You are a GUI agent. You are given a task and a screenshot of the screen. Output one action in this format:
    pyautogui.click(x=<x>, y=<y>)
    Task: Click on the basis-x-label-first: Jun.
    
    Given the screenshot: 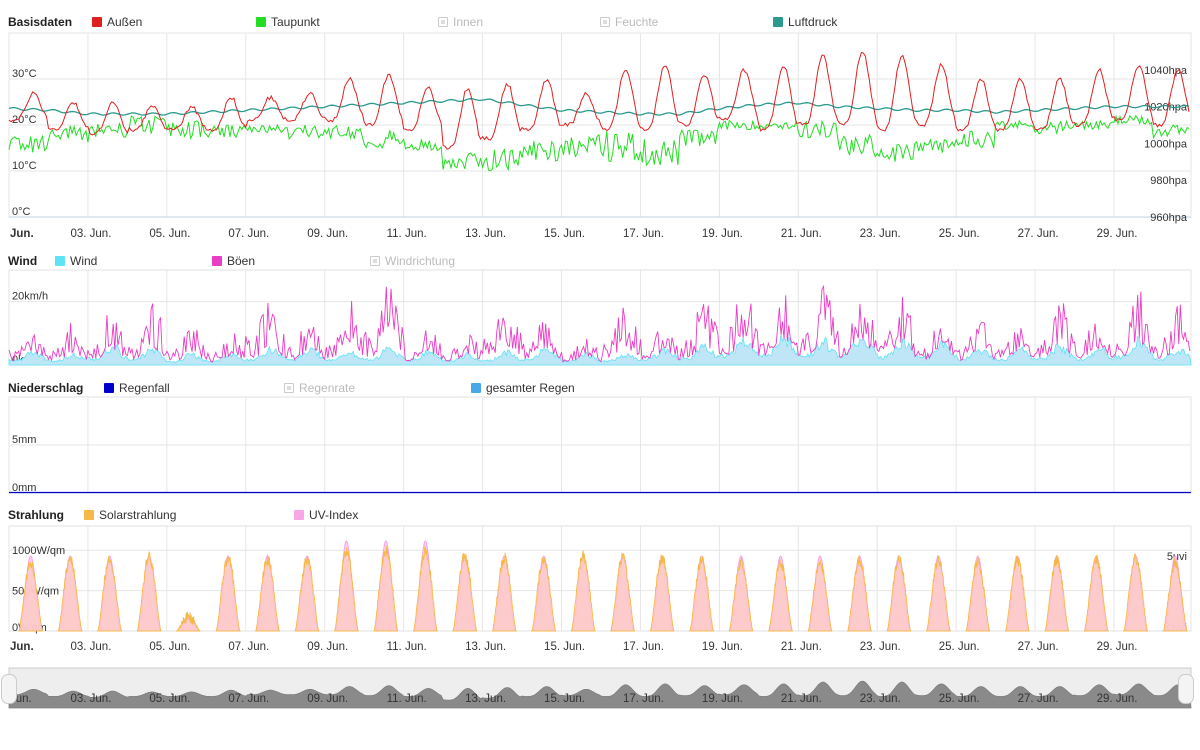 What is the action you would take?
    pyautogui.click(x=22, y=234)
    